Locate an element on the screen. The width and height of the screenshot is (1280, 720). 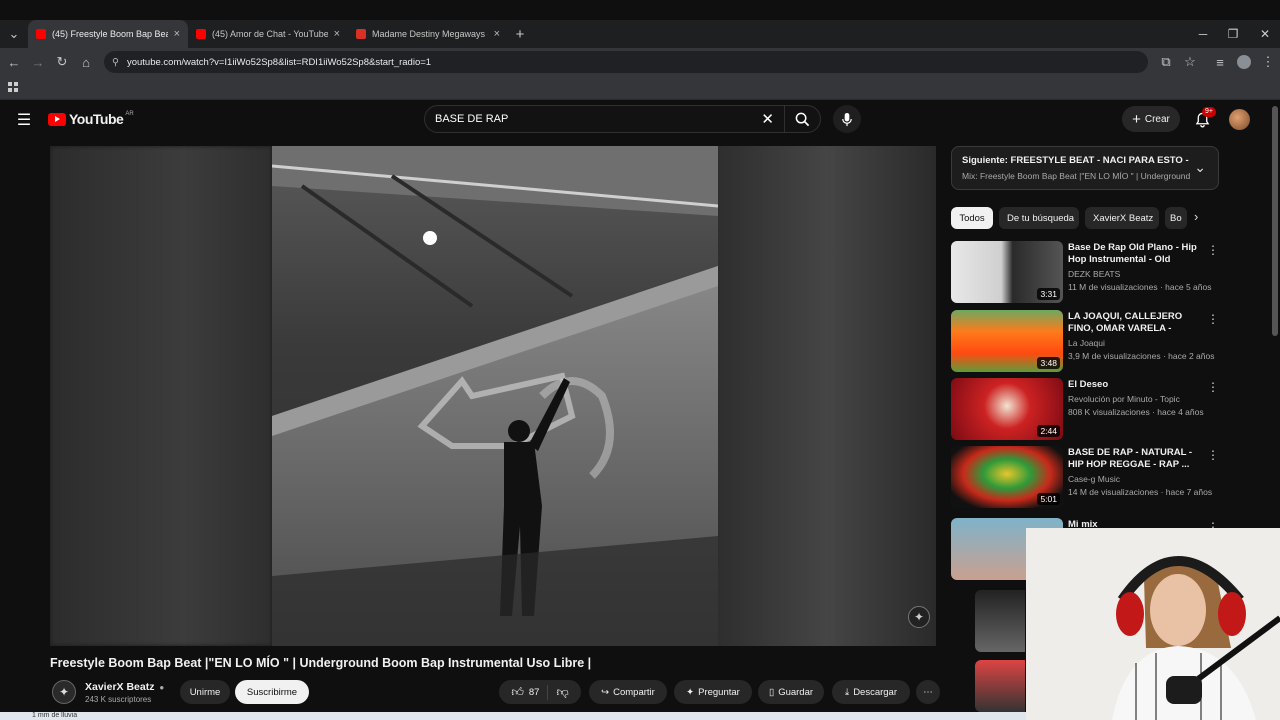
view-stats: 808 K visualizaciones · hace 4 años is located at coordinates (1136, 412).